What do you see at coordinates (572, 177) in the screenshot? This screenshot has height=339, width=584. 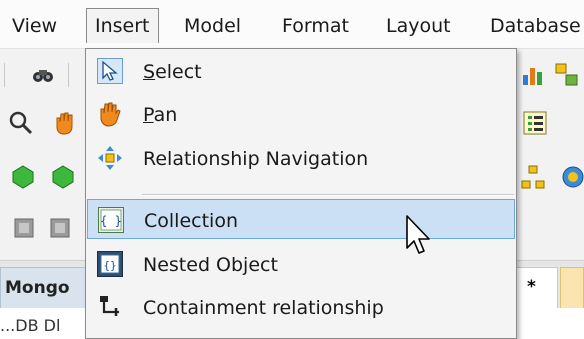 I see `globe-icon` at bounding box center [572, 177].